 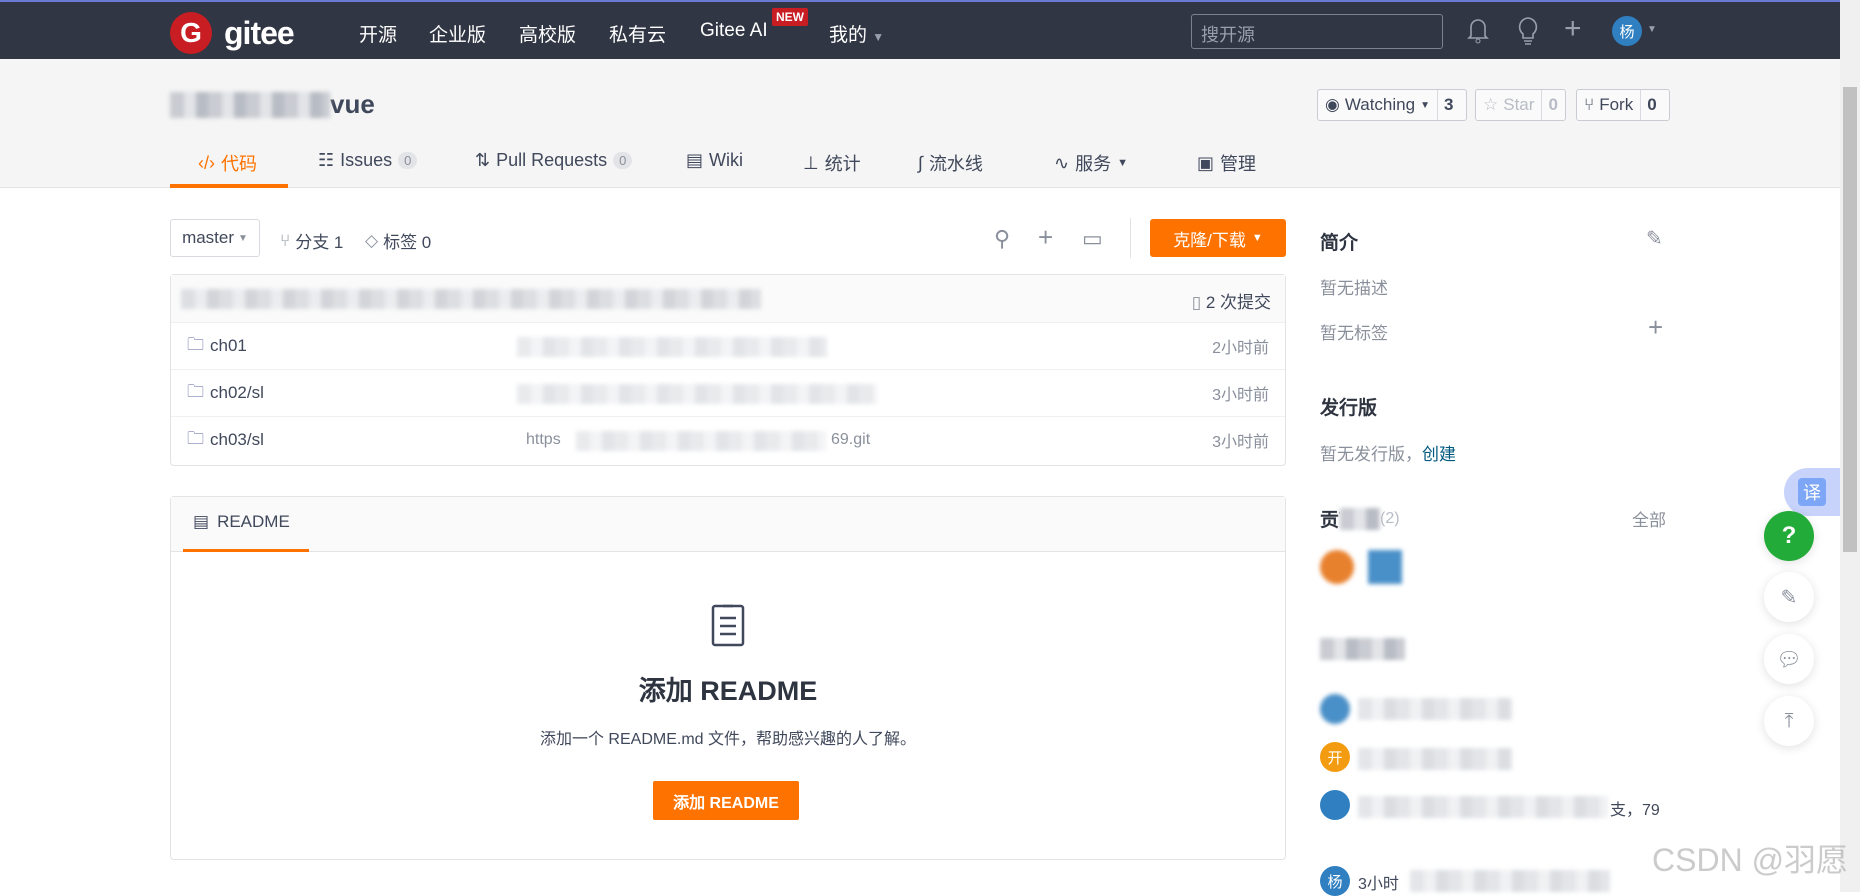 What do you see at coordinates (206, 162) in the screenshot?
I see `code-icon: ‹/›` at bounding box center [206, 162].